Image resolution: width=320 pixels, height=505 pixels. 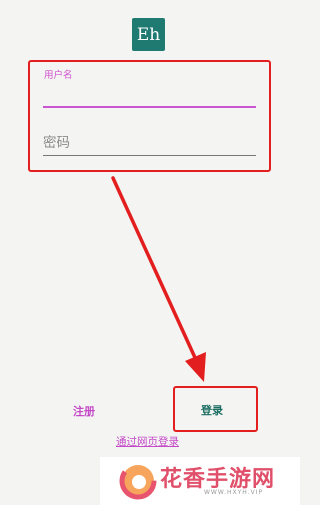 I want to click on web-login-link: 通过网页登录, so click(x=147, y=441).